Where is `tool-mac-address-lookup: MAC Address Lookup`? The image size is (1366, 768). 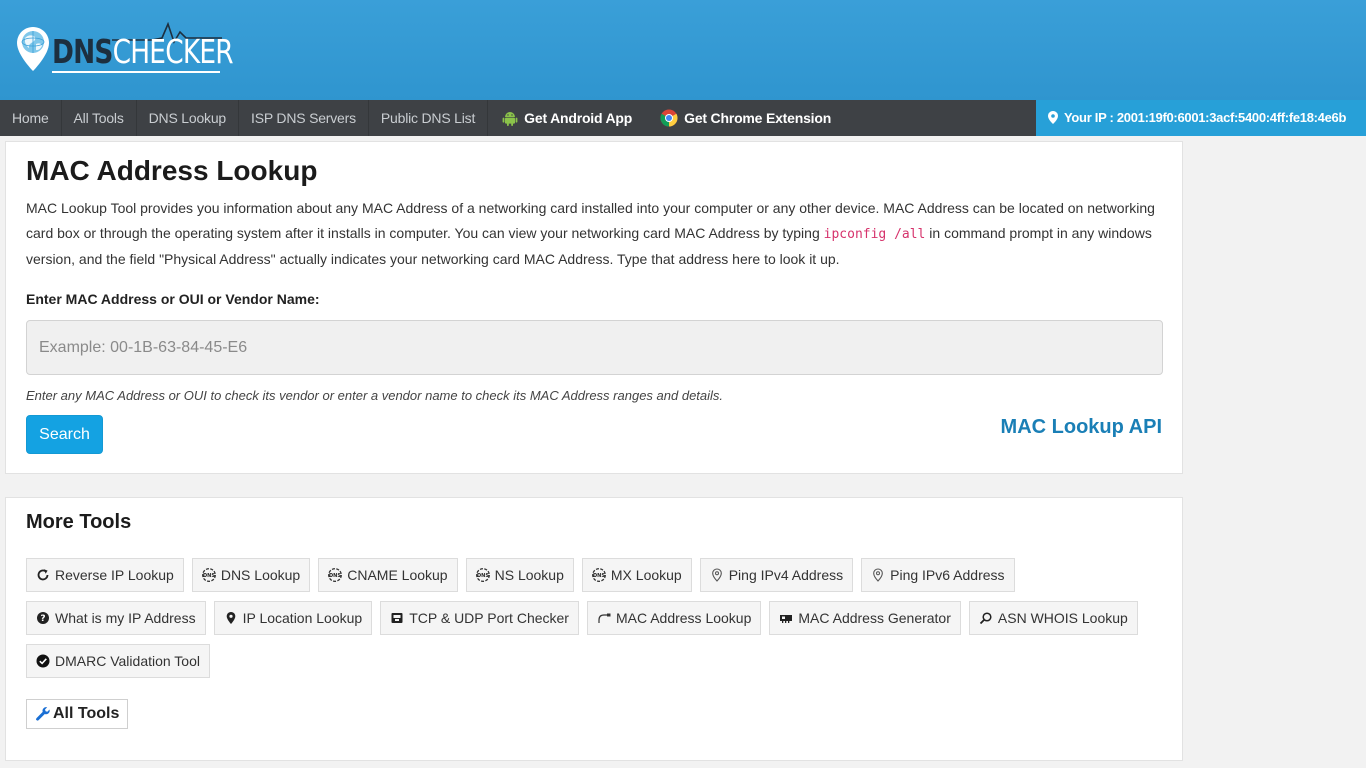
tool-mac-address-lookup: MAC Address Lookup is located at coordinates (674, 618).